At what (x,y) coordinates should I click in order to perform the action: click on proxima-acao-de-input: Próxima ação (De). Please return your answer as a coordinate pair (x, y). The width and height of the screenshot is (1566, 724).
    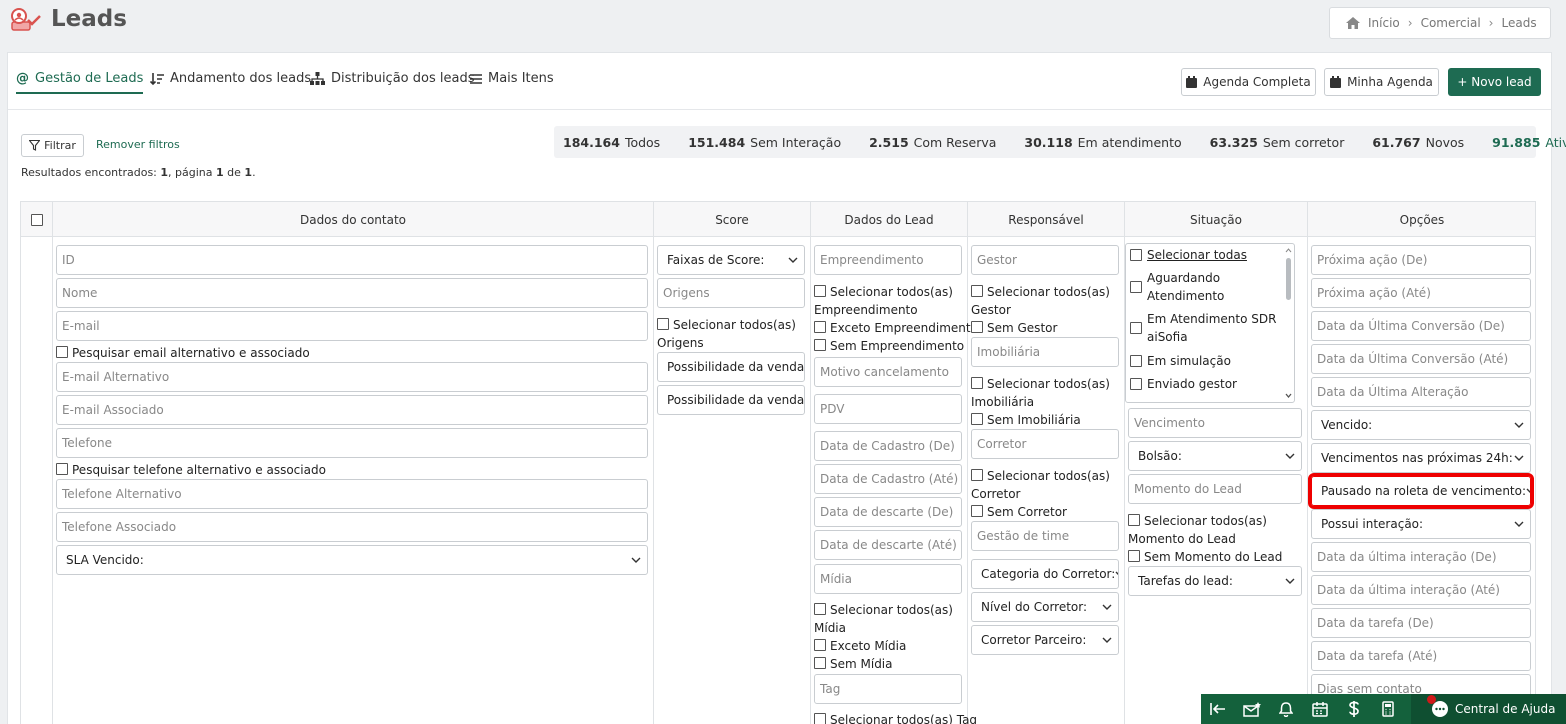
    Looking at the image, I should click on (1421, 260).